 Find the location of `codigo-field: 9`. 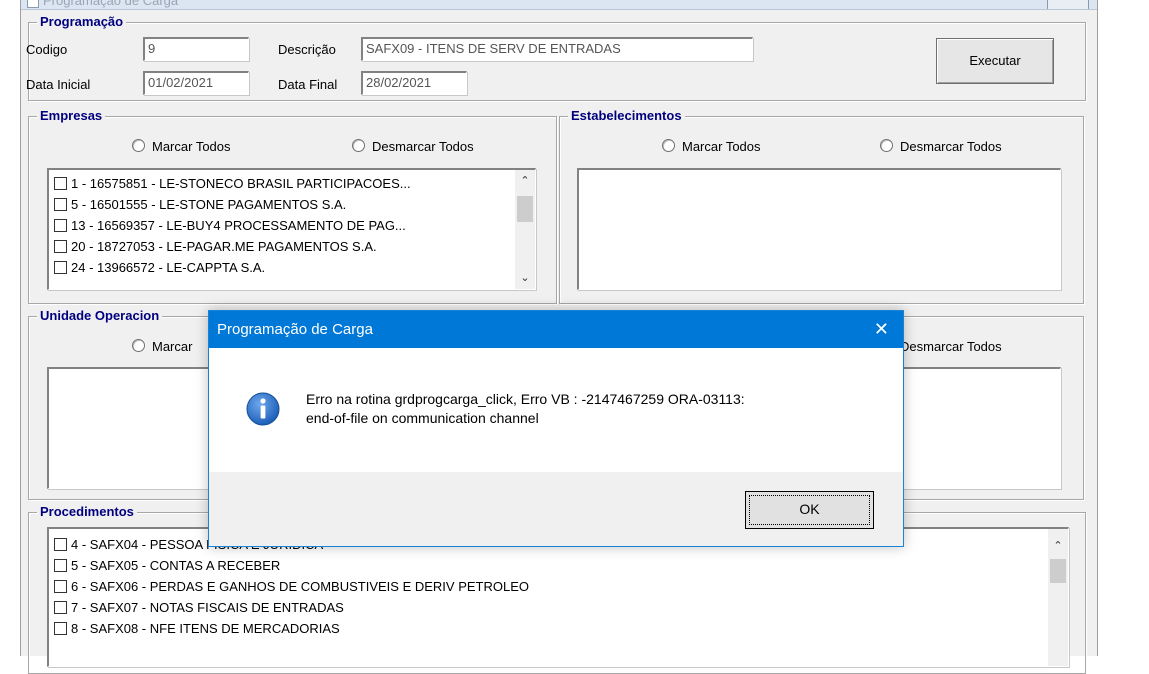

codigo-field: 9 is located at coordinates (196, 49).